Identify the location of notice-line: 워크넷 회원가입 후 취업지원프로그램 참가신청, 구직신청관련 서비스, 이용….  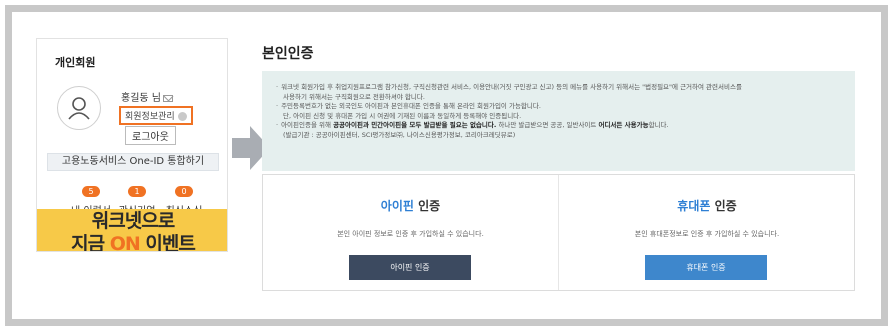
(558, 88).